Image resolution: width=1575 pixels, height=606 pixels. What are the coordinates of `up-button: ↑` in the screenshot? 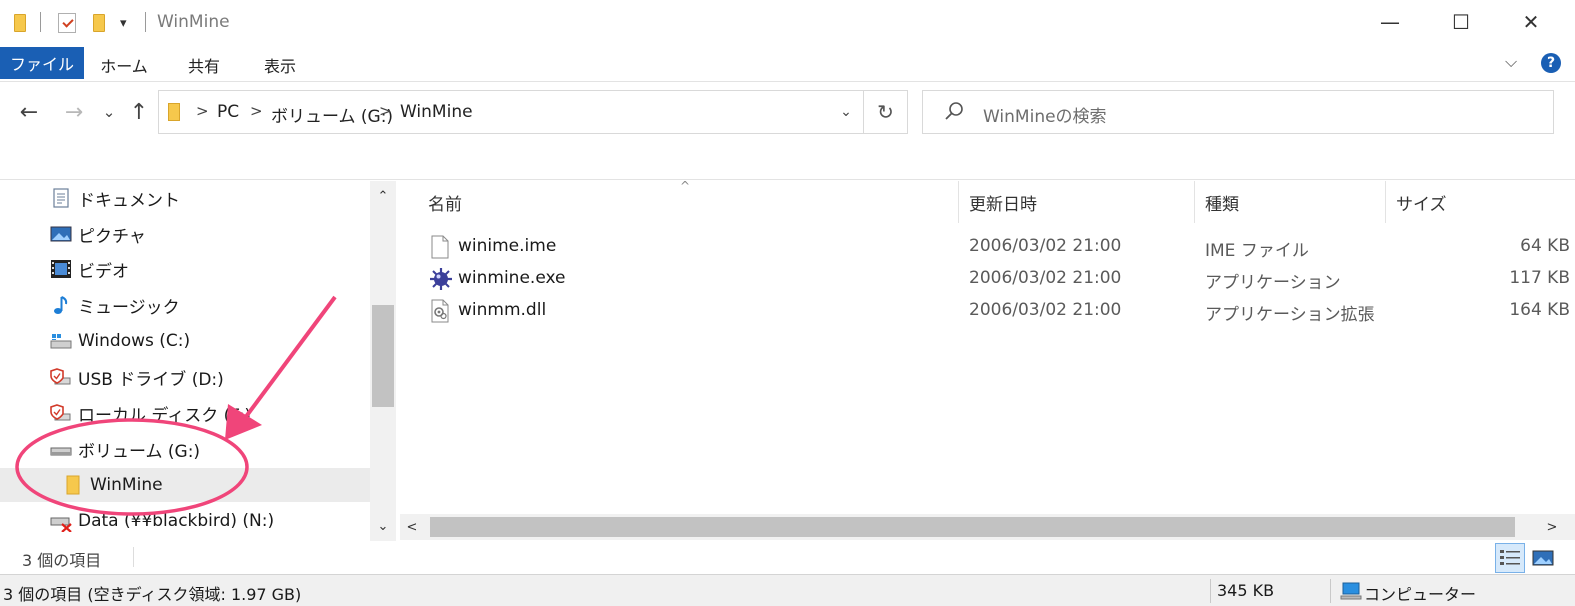 It's located at (139, 112).